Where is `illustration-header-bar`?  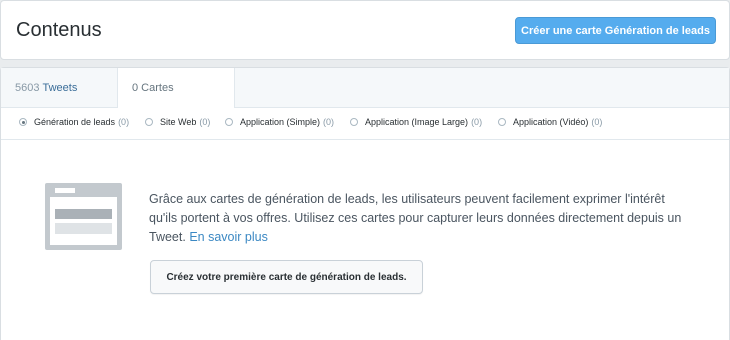
illustration-header-bar is located at coordinates (65, 190).